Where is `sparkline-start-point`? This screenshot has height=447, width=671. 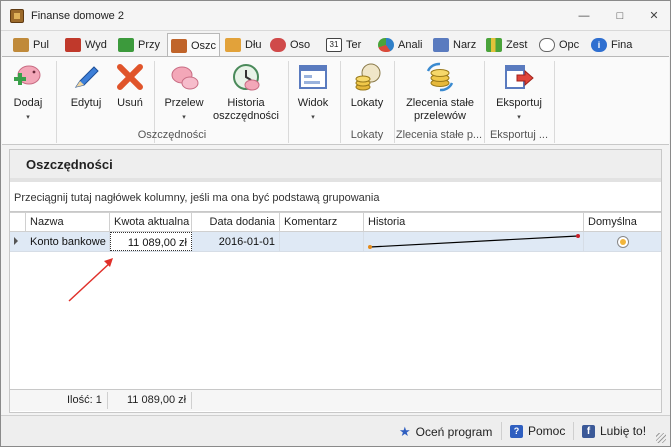 sparkline-start-point is located at coordinates (370, 247).